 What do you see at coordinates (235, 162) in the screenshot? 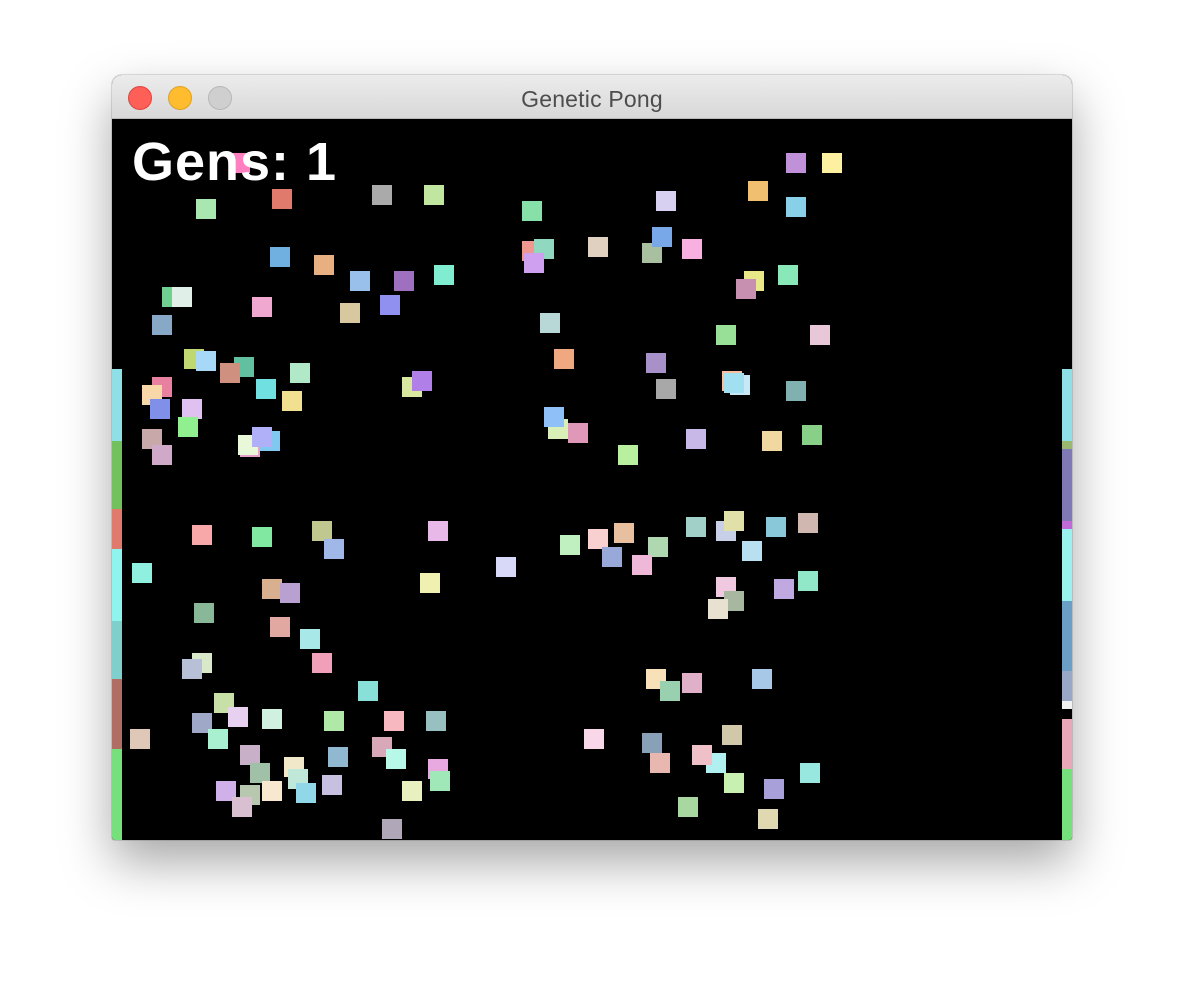
I see `generations-counter: Gens: 1` at bounding box center [235, 162].